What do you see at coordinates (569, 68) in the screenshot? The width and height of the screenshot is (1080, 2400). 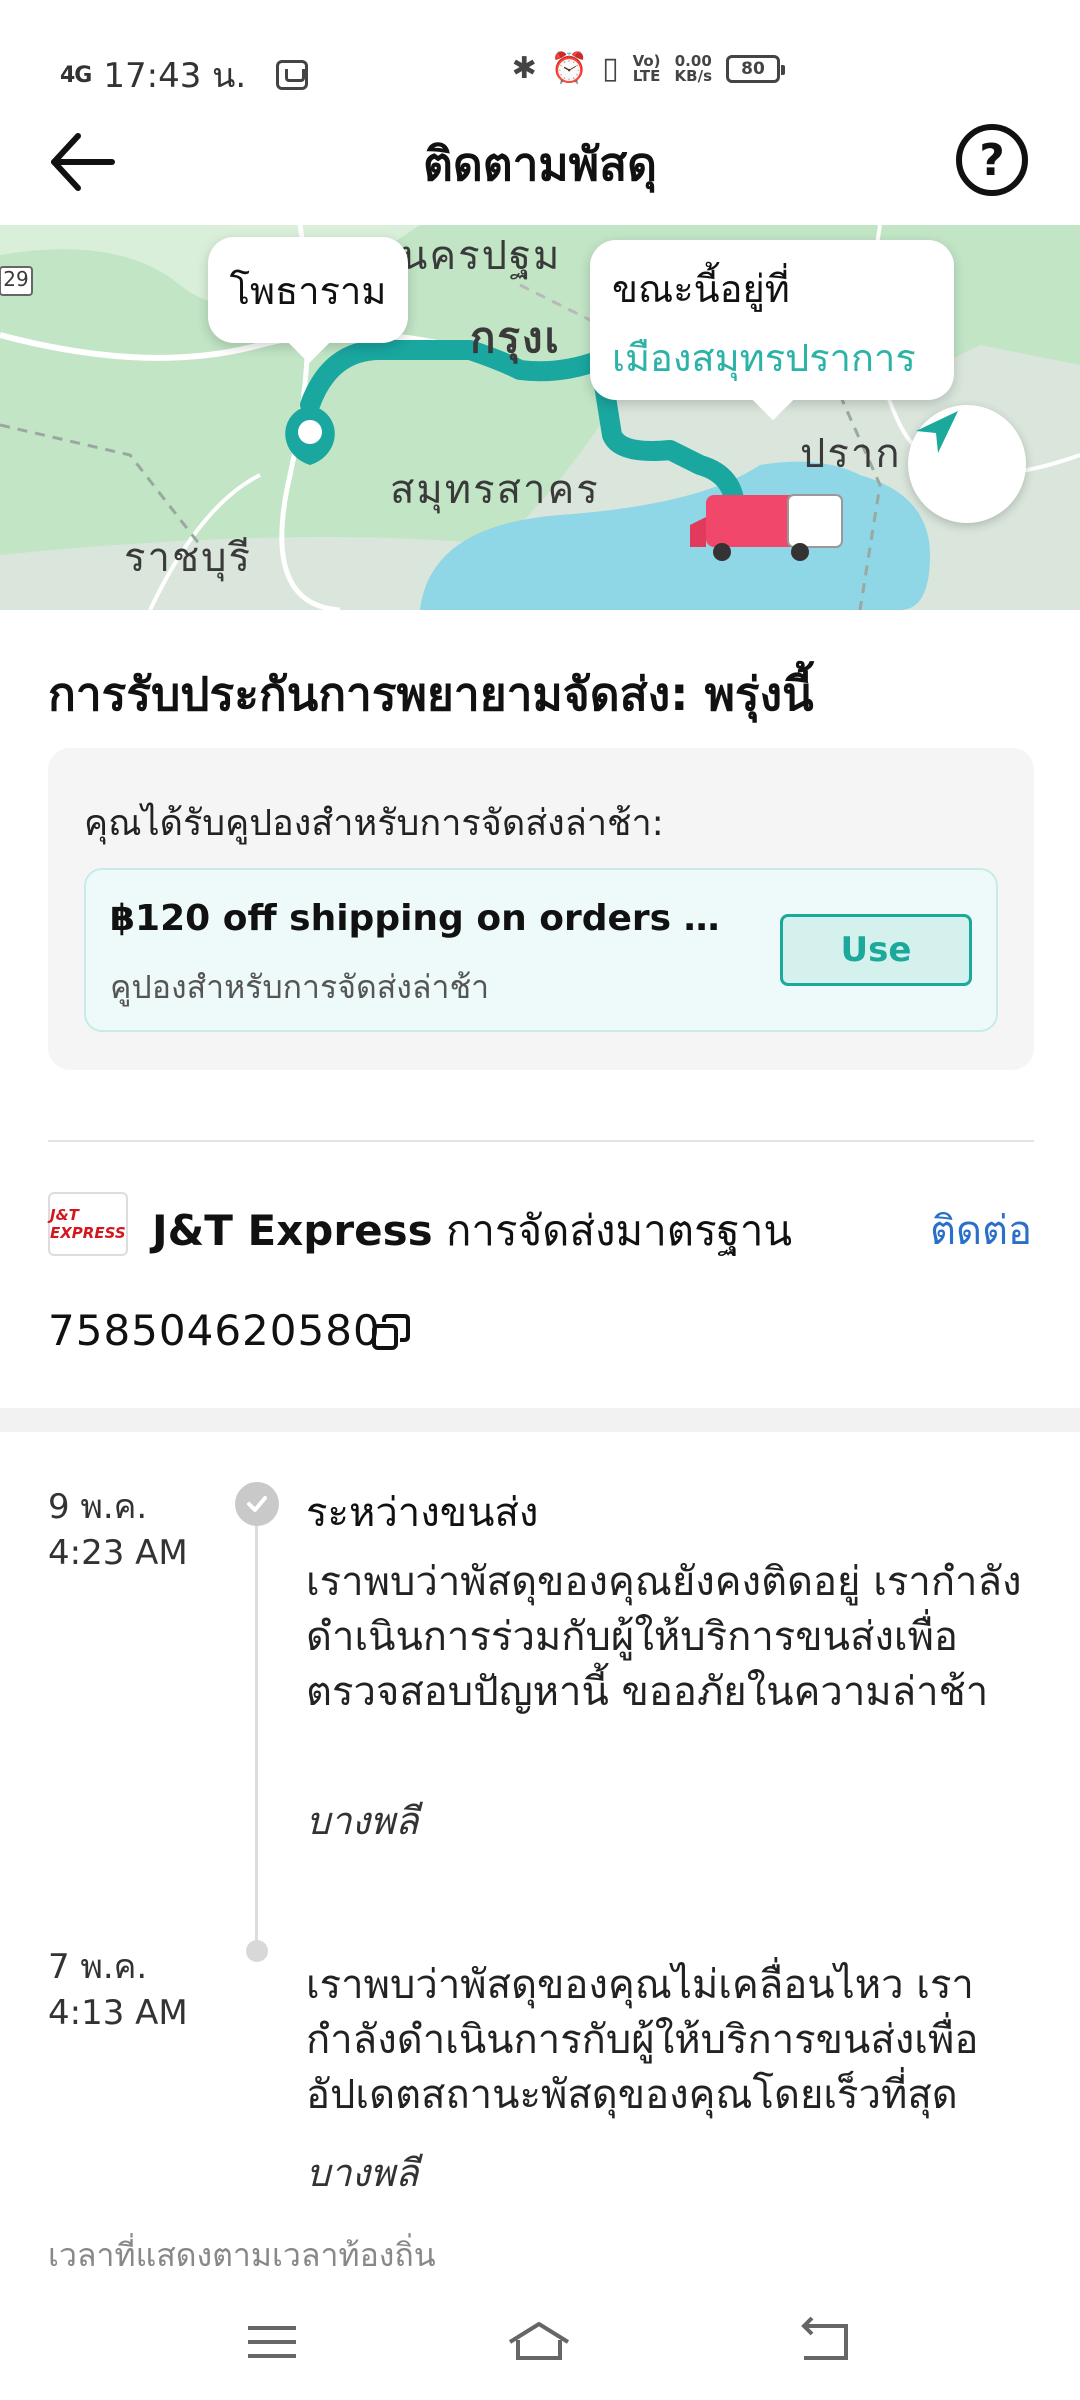 I see `alarm-icon: ⏰` at bounding box center [569, 68].